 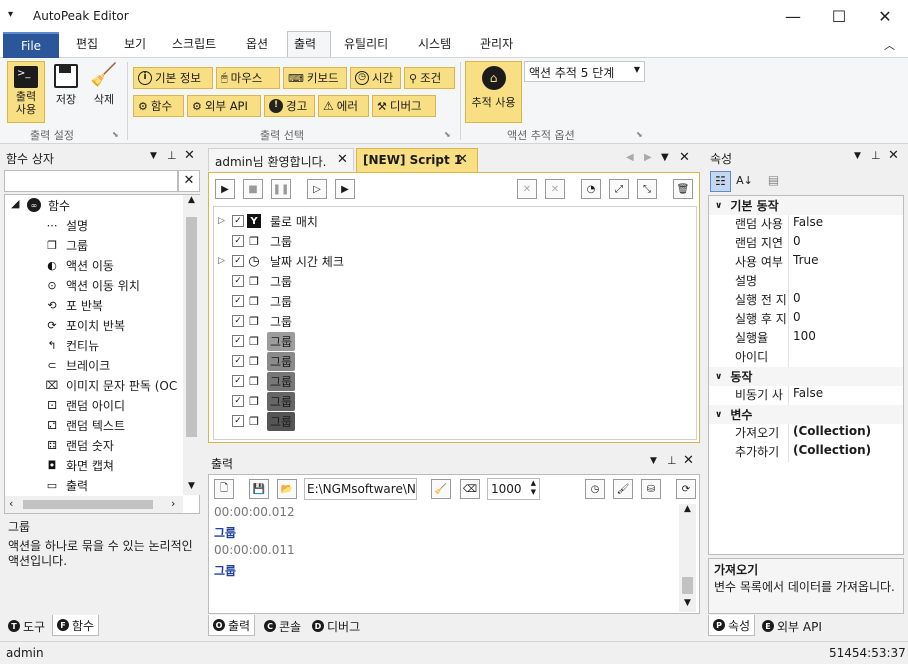 I want to click on output-new-button: 🗋, so click(x=224, y=489).